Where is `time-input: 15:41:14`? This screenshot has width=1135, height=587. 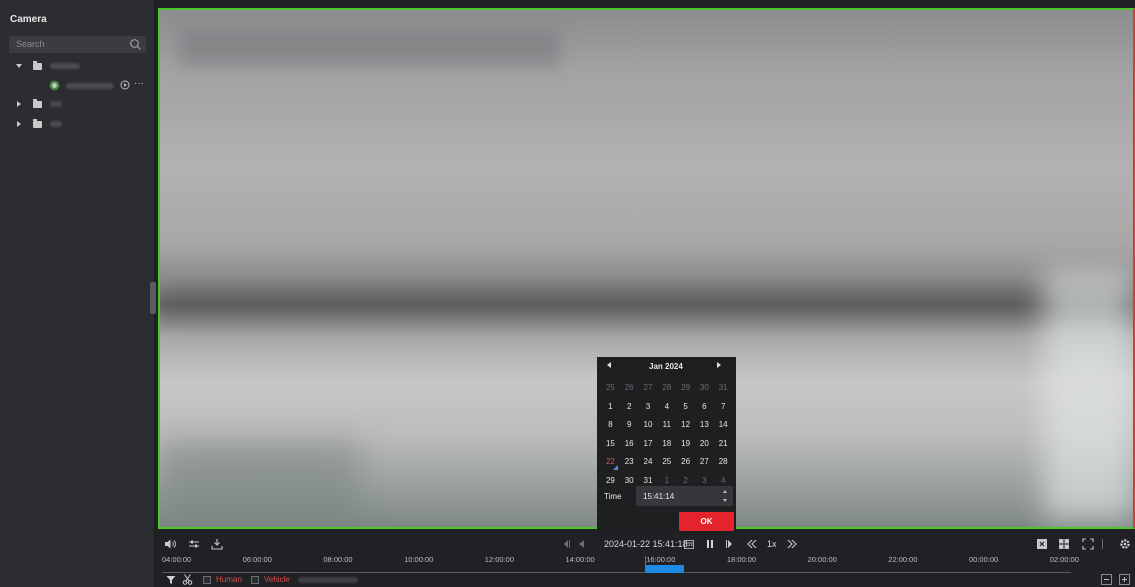 time-input: 15:41:14 is located at coordinates (684, 496).